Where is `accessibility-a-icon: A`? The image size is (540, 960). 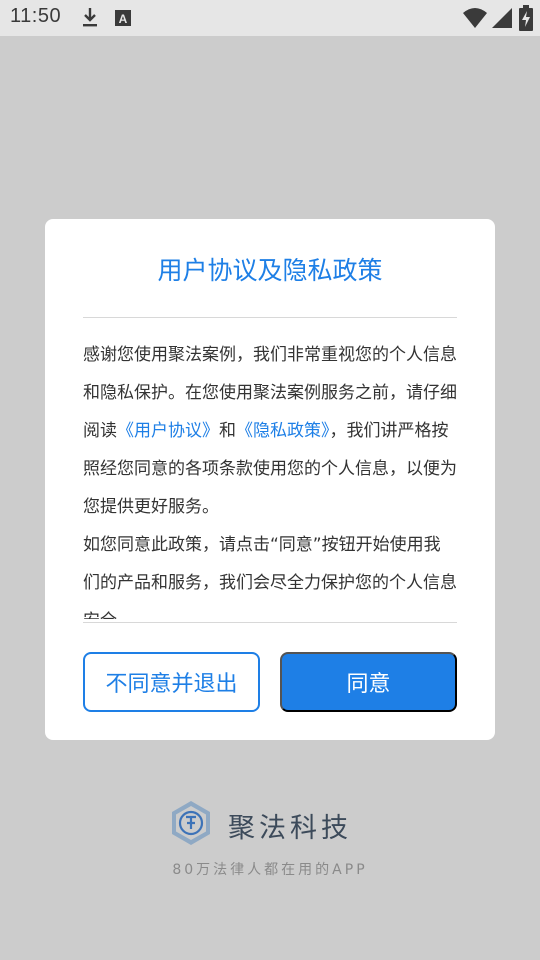
accessibility-a-icon: A is located at coordinates (123, 18).